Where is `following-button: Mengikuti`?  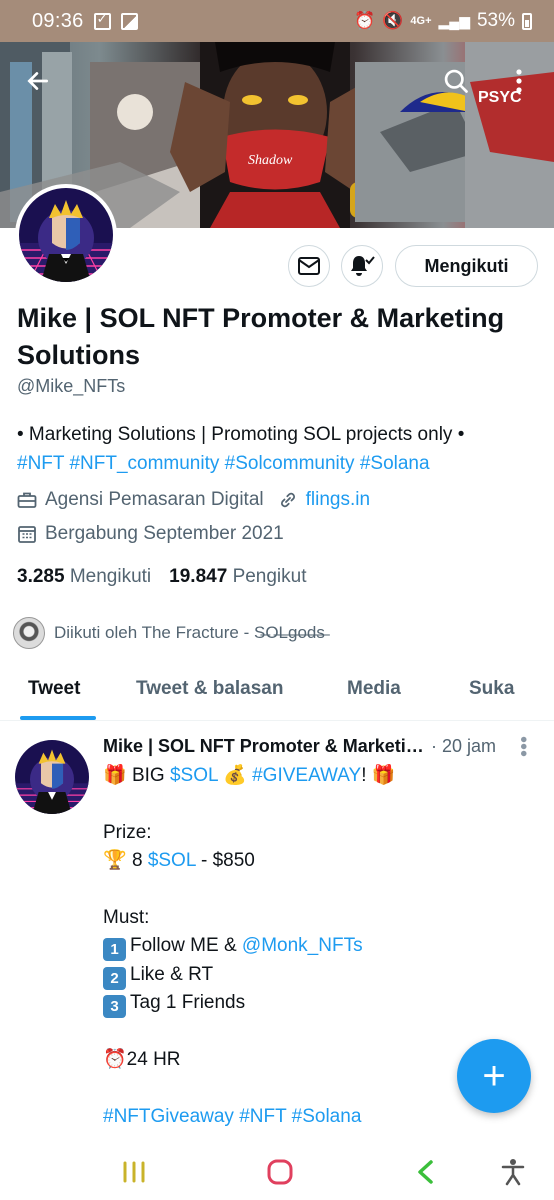 following-button: Mengikuti is located at coordinates (466, 266).